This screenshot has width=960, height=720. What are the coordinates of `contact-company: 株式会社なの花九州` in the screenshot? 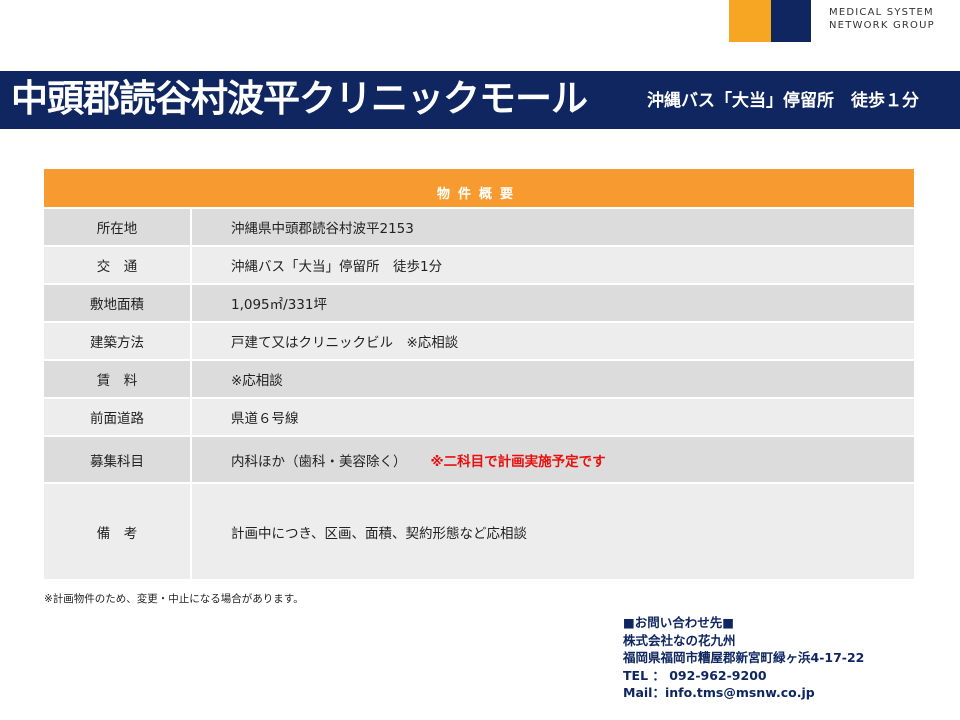 It's located at (679, 640).